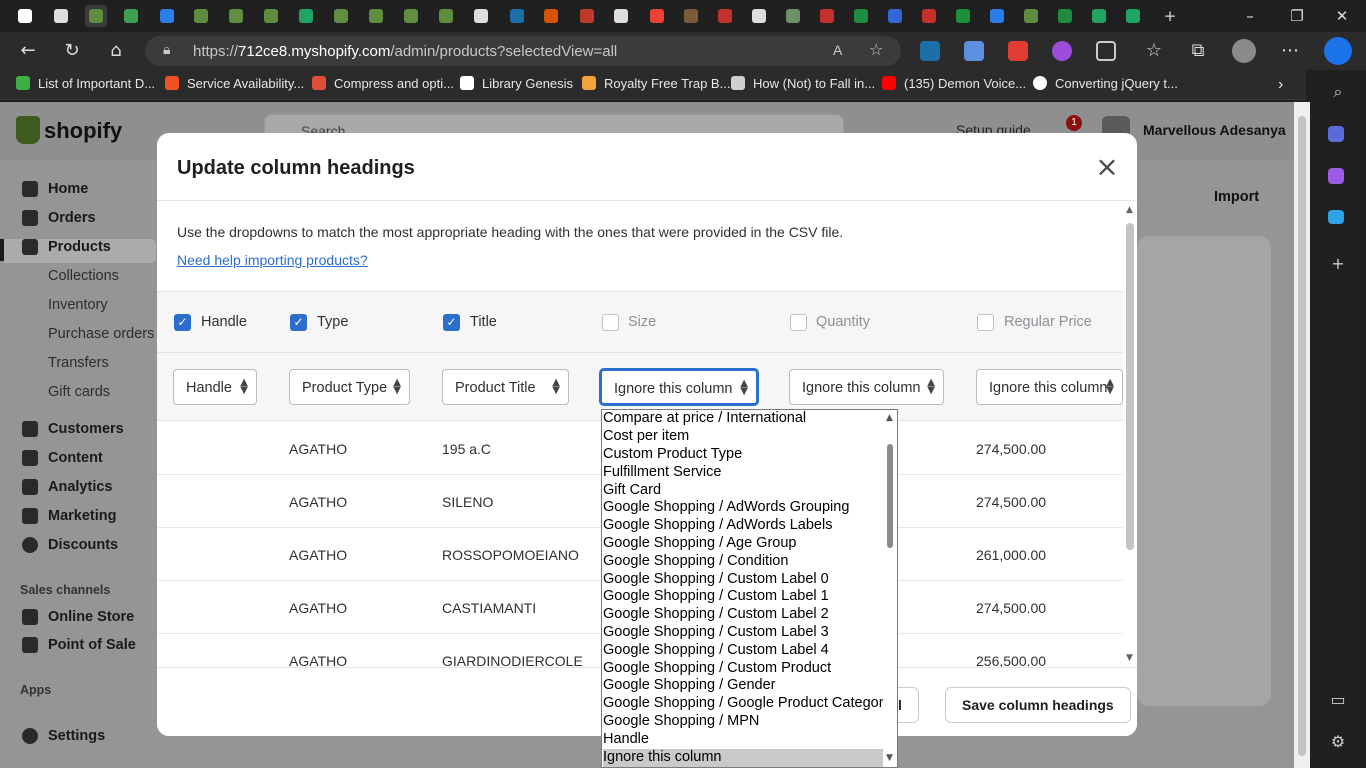  What do you see at coordinates (743, 669) in the screenshot?
I see `option: Google Shopping / Custom Product` at bounding box center [743, 669].